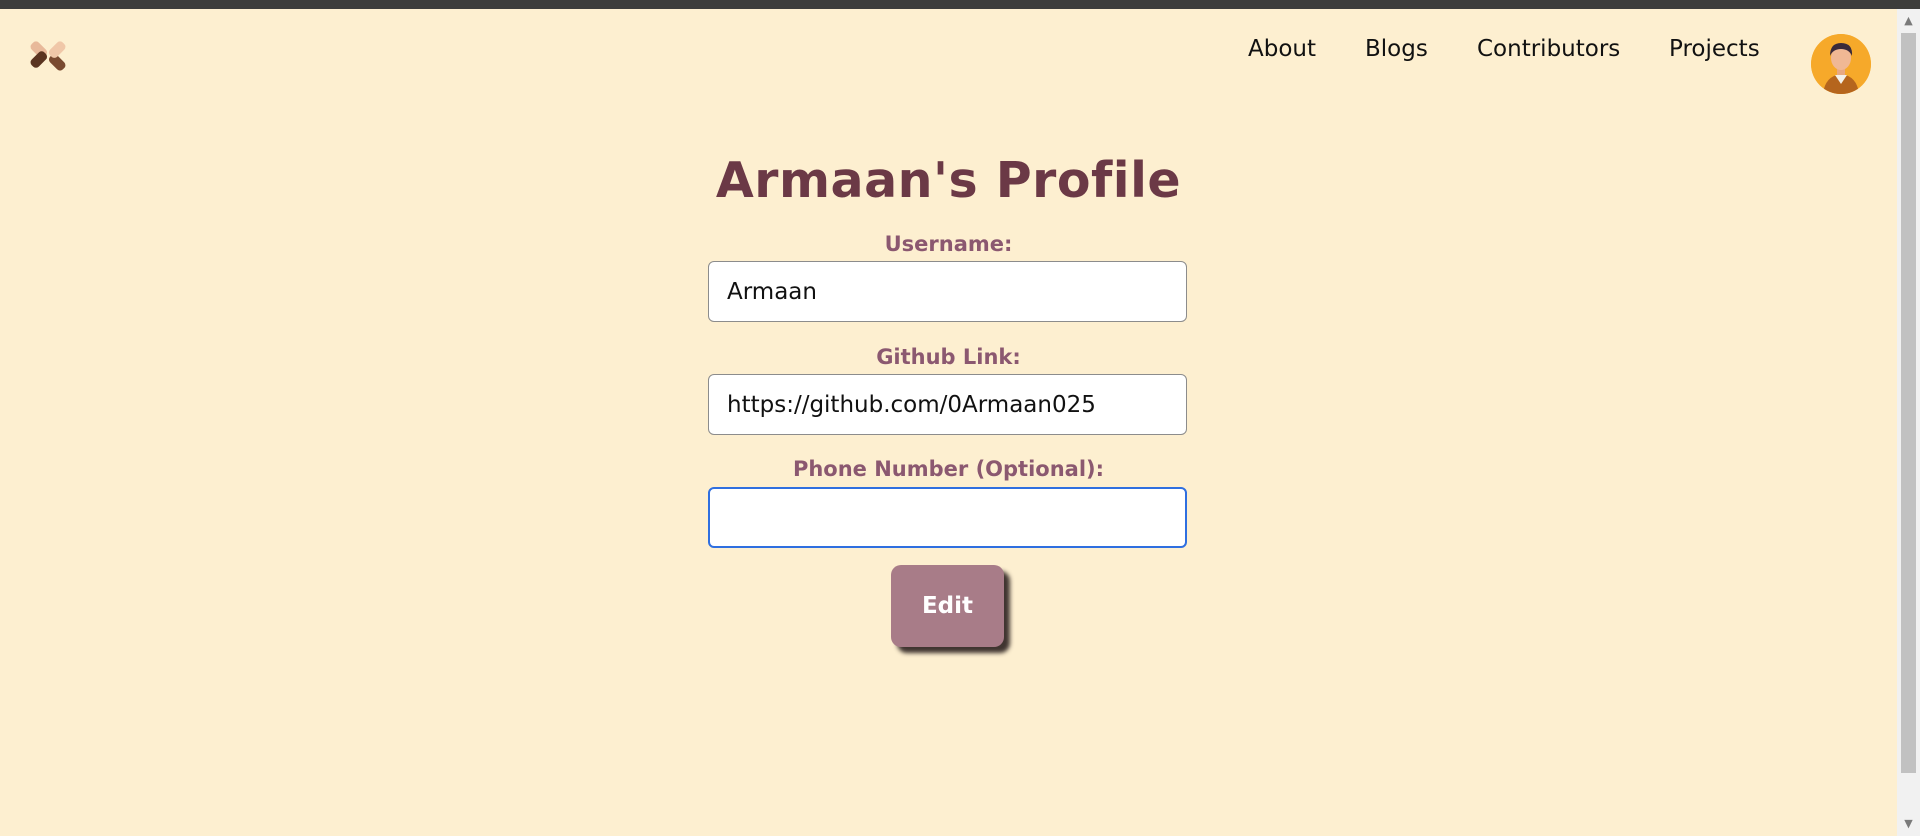 The width and height of the screenshot is (1920, 836). I want to click on nav-link-blogs: Blogs, so click(1396, 49).